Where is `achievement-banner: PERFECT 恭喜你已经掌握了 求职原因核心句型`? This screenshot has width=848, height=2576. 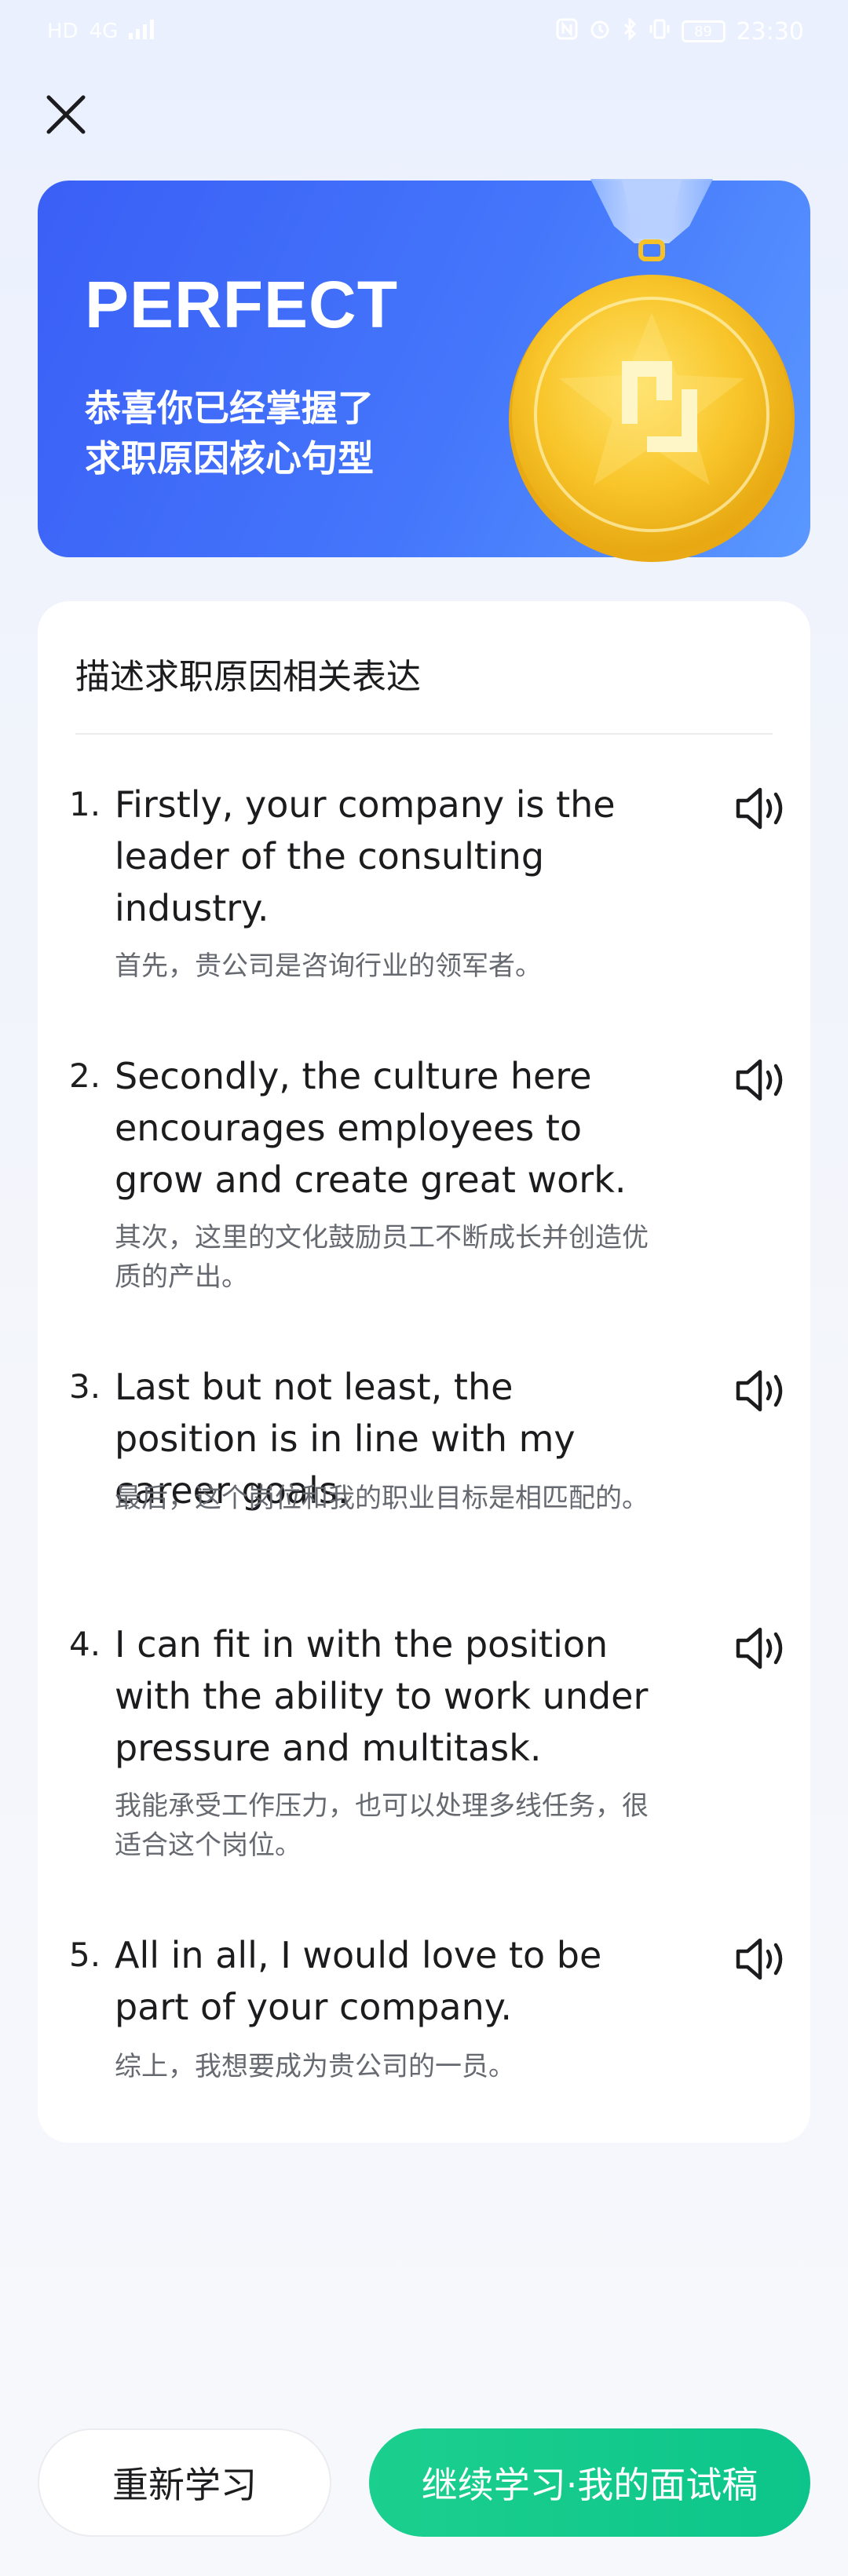
achievement-banner: PERFECT 恭喜你已经掌握了 求职原因核心句型 is located at coordinates (424, 370).